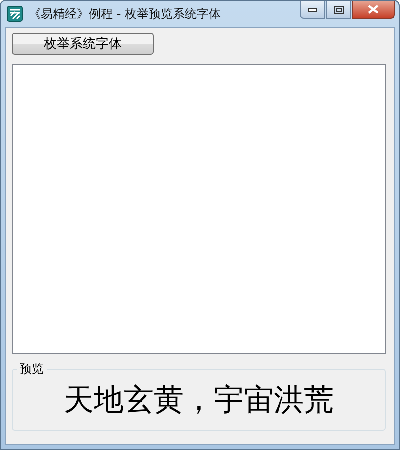 The image size is (400, 450). I want to click on group-label: 预览, so click(32, 369).